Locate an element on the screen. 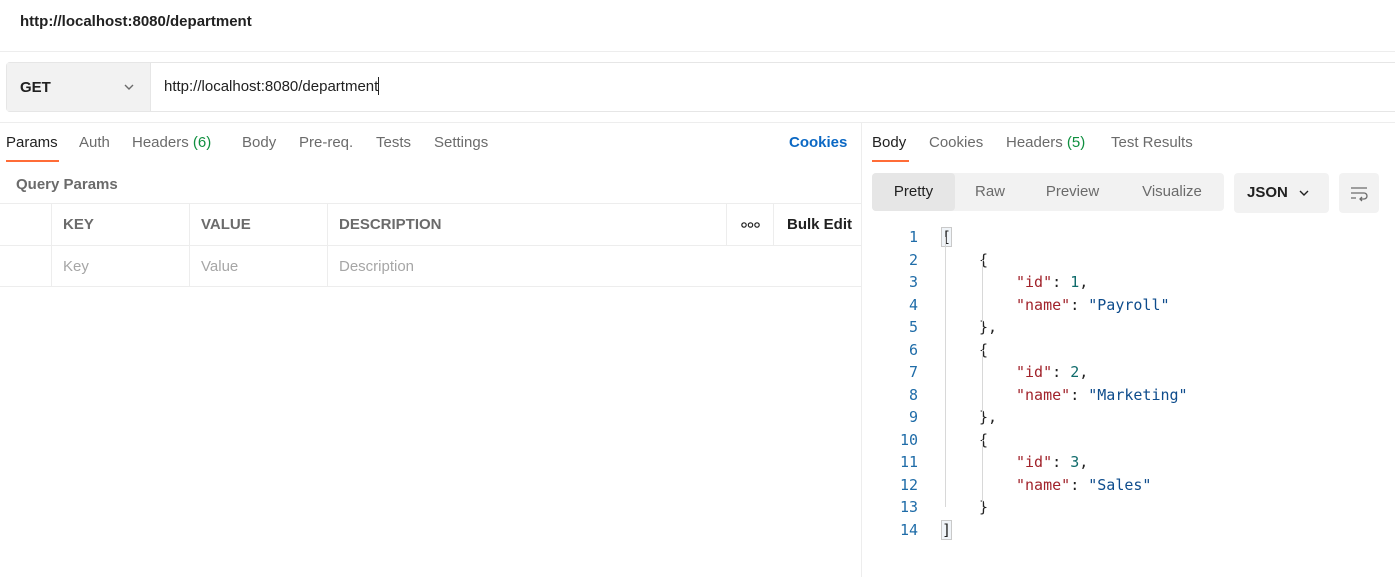 This screenshot has width=1395, height=577. code-text: "id": 1, is located at coordinates (1052, 282).